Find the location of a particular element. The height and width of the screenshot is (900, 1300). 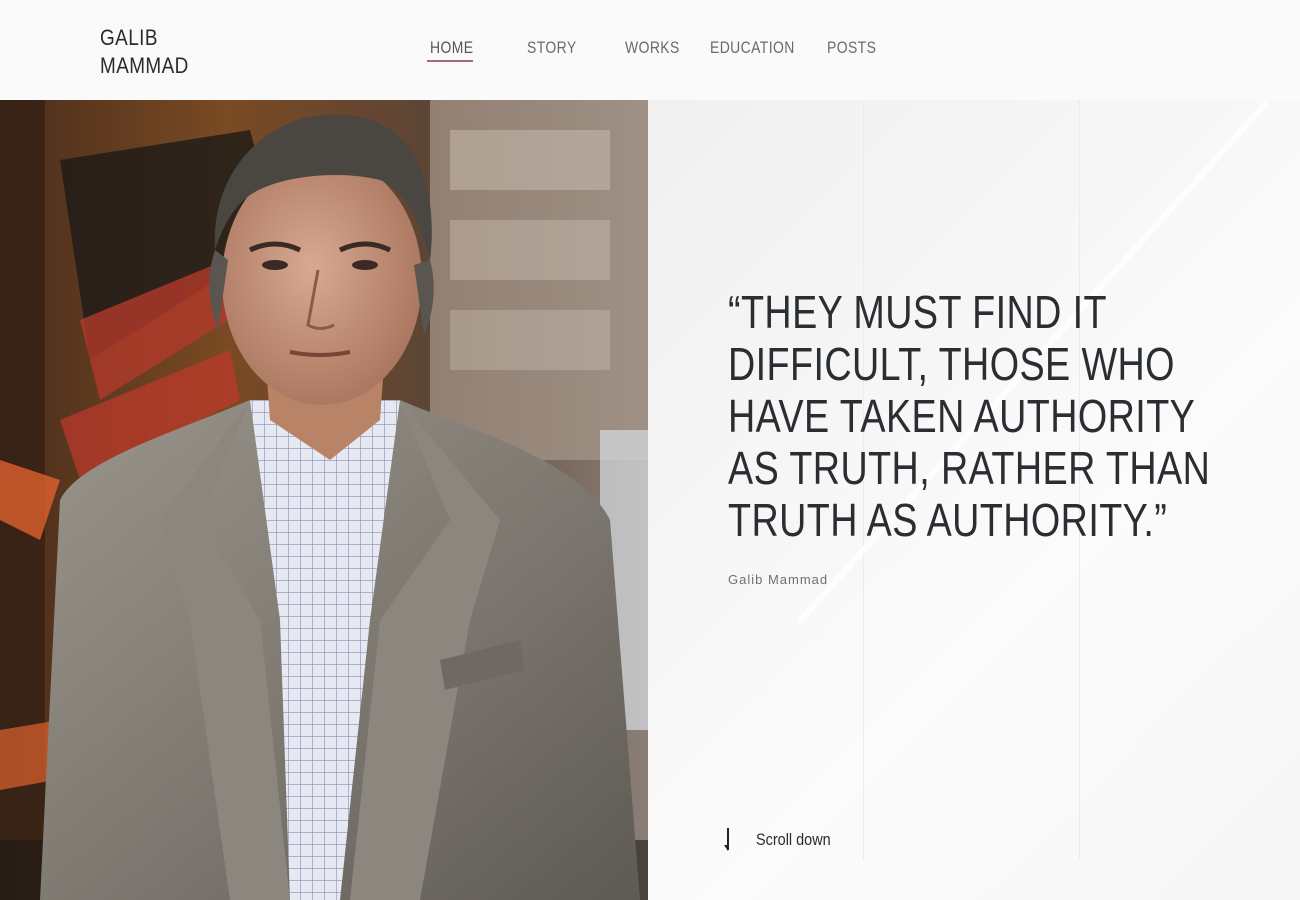

nav-item-story: STORY is located at coordinates (552, 48).